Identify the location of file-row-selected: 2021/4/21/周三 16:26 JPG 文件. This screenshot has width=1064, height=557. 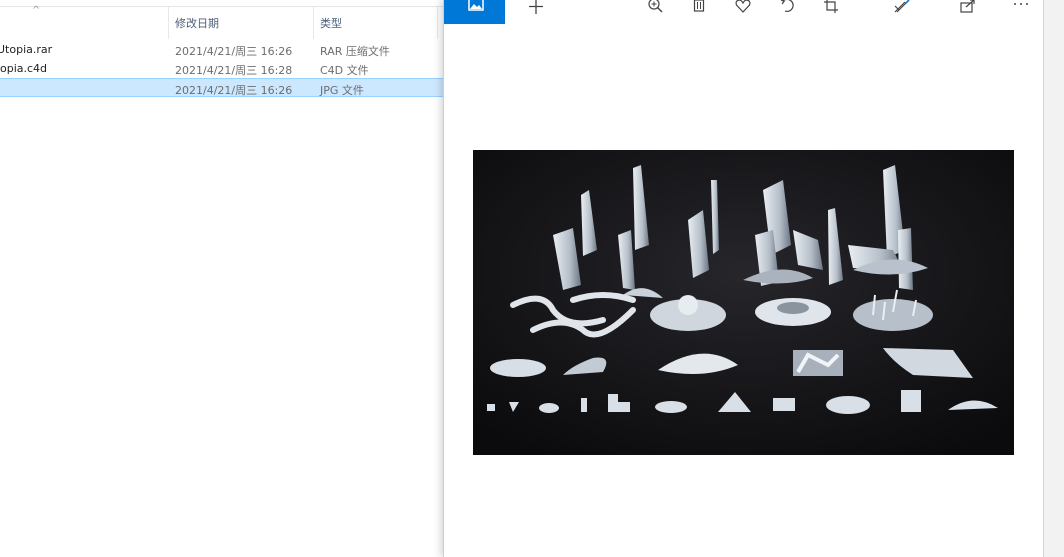
(222, 87).